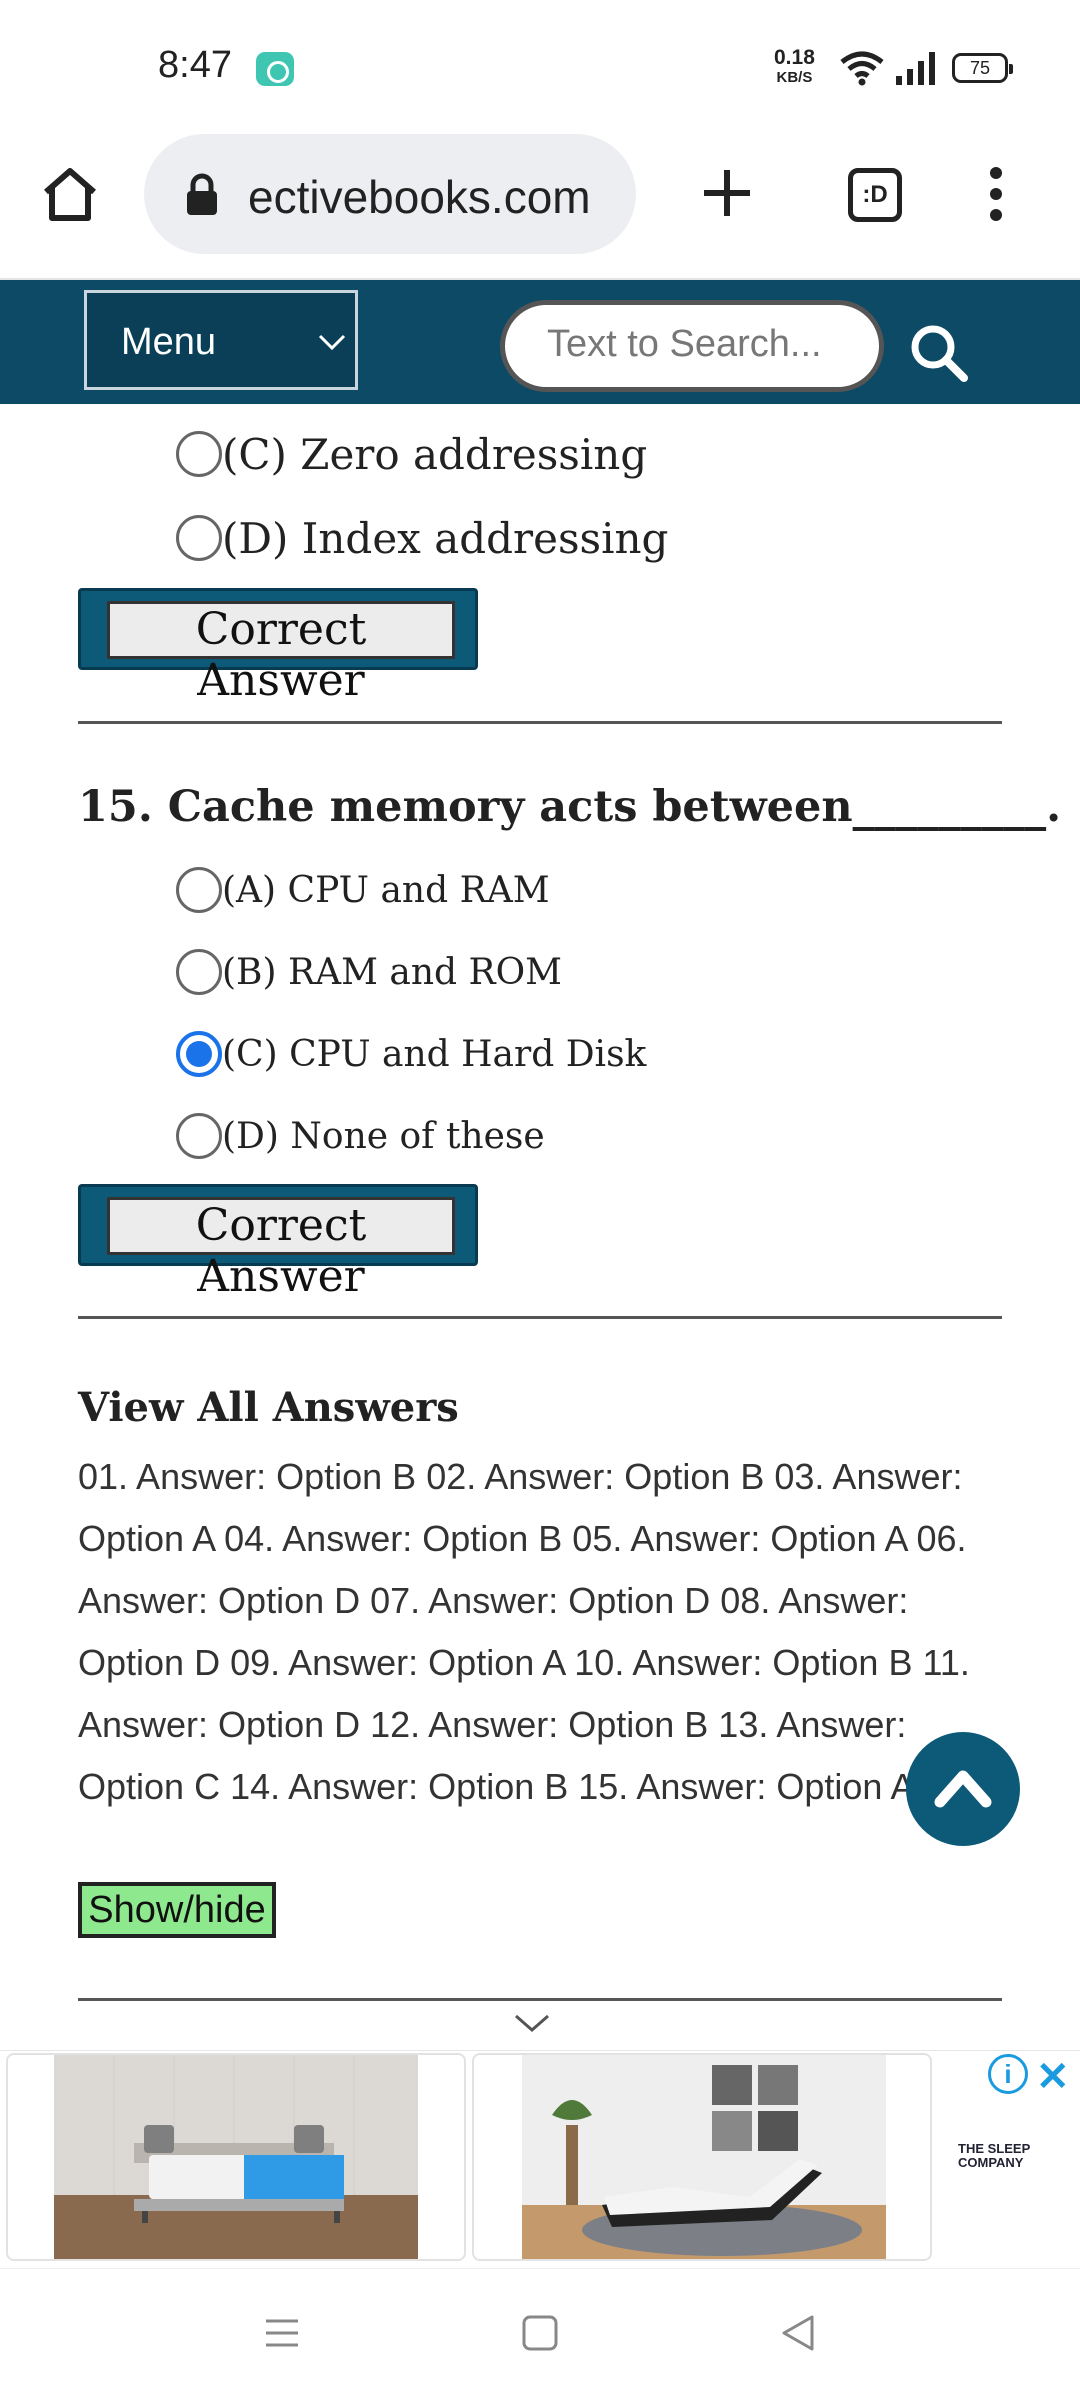  What do you see at coordinates (435, 454) in the screenshot?
I see `option-label: (C) Zero addressing` at bounding box center [435, 454].